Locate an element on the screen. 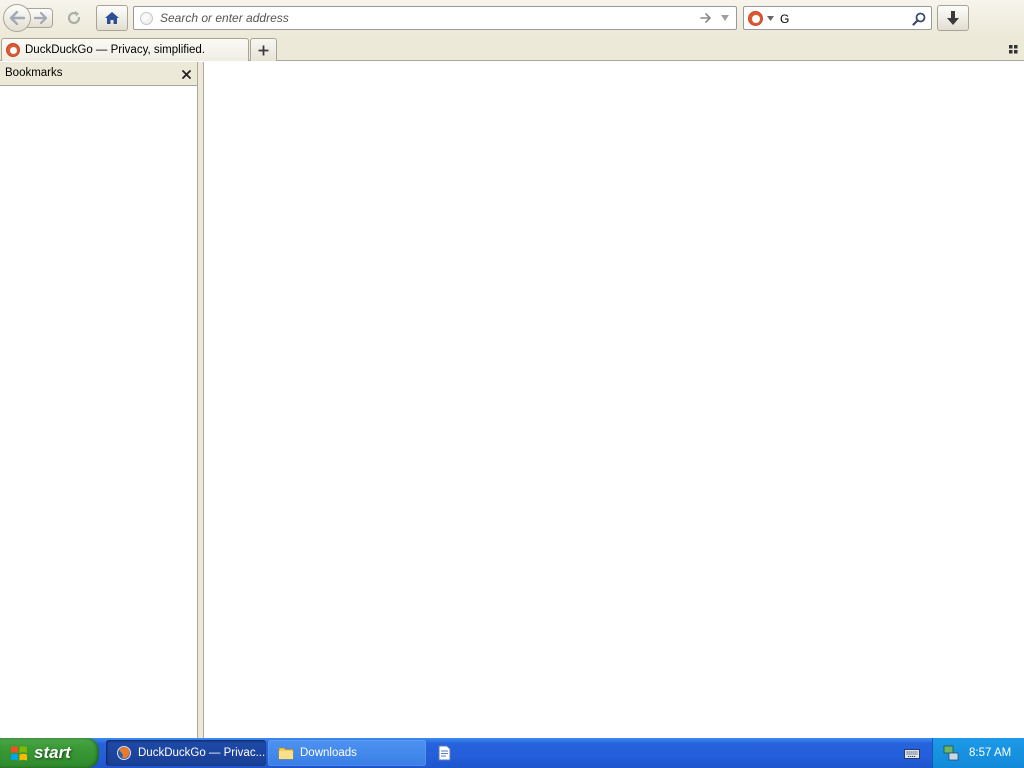  taskbar-button-downloads: Downloads is located at coordinates (347, 753).